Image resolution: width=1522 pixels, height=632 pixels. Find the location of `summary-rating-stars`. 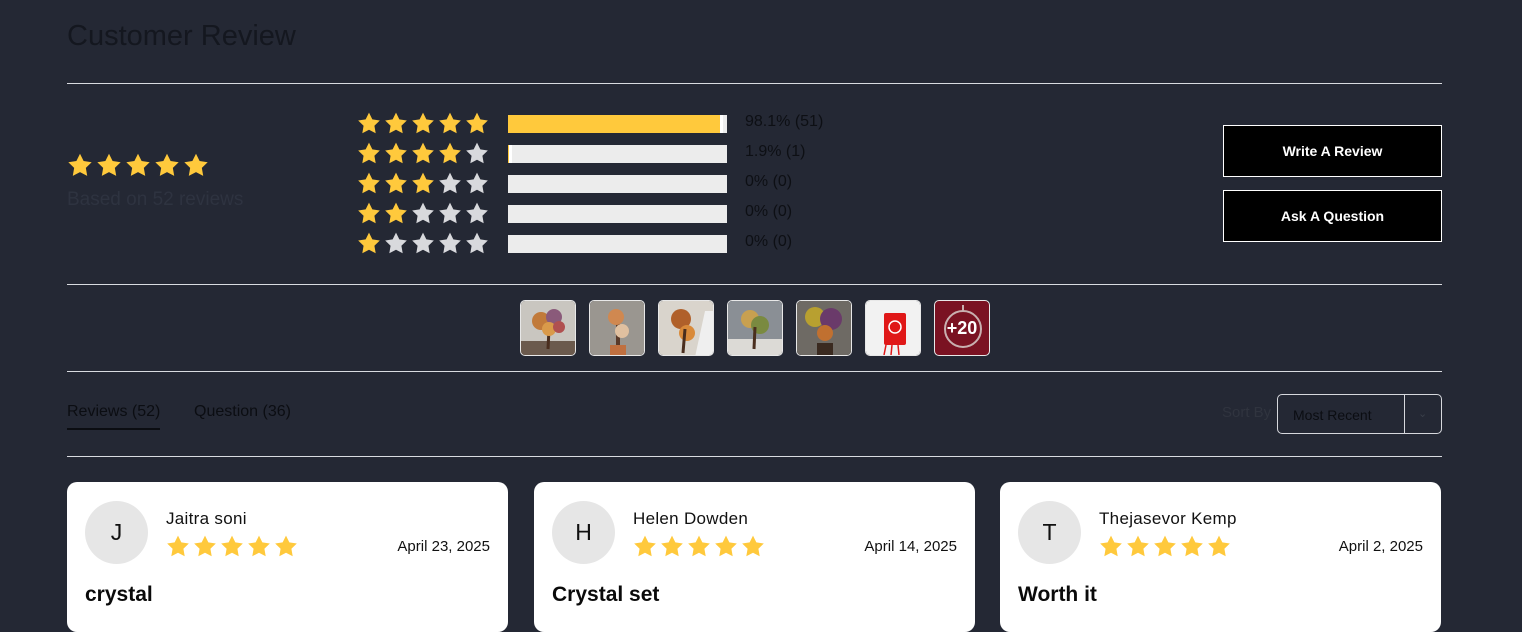

summary-rating-stars is located at coordinates (138, 166).